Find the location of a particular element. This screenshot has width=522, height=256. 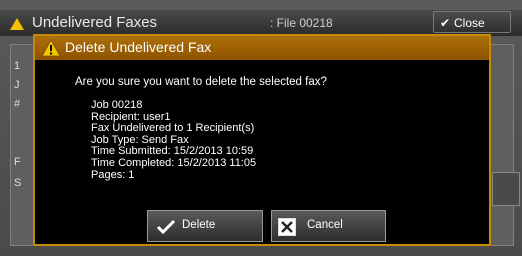

x-icon is located at coordinates (287, 227).